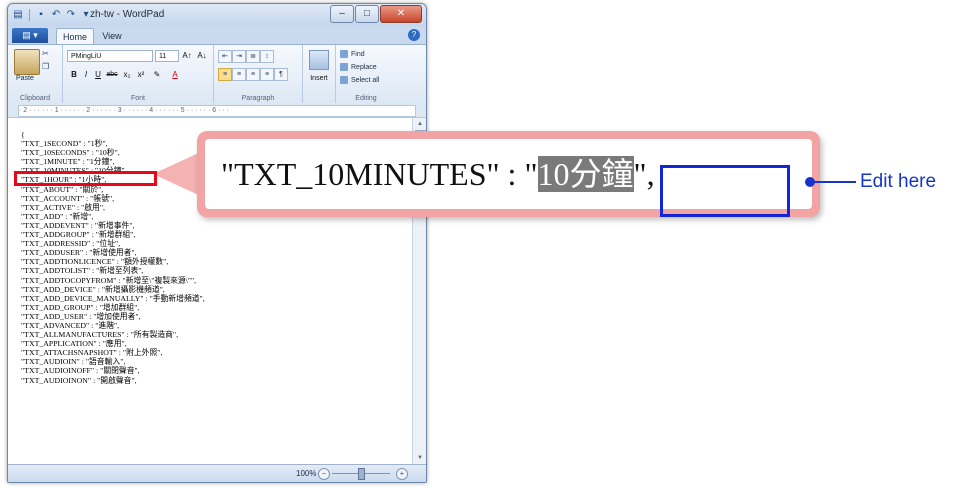  I want to click on font-family-select: PMingLiU, so click(110, 56).